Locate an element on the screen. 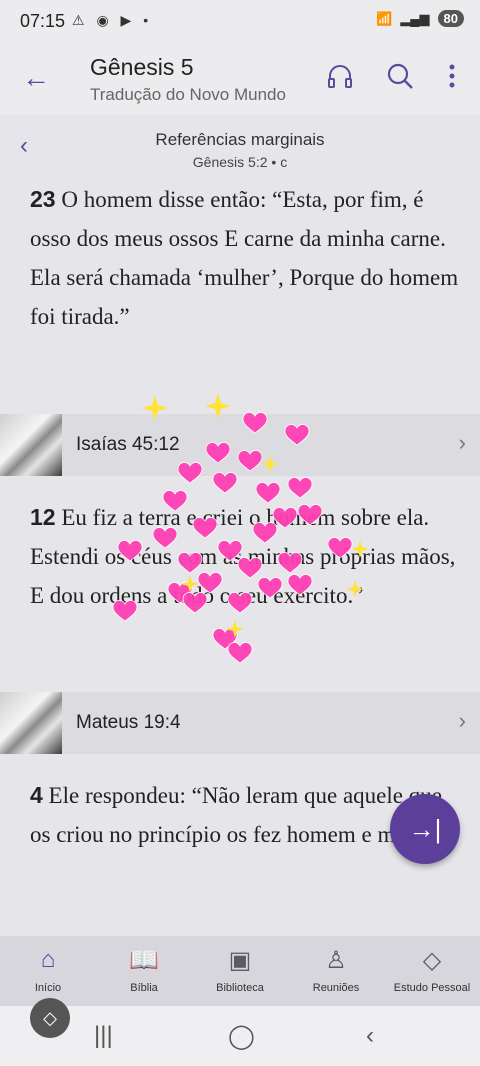 The height and width of the screenshot is (1066, 480). back-arrow-icon: ← is located at coordinates (36, 78).